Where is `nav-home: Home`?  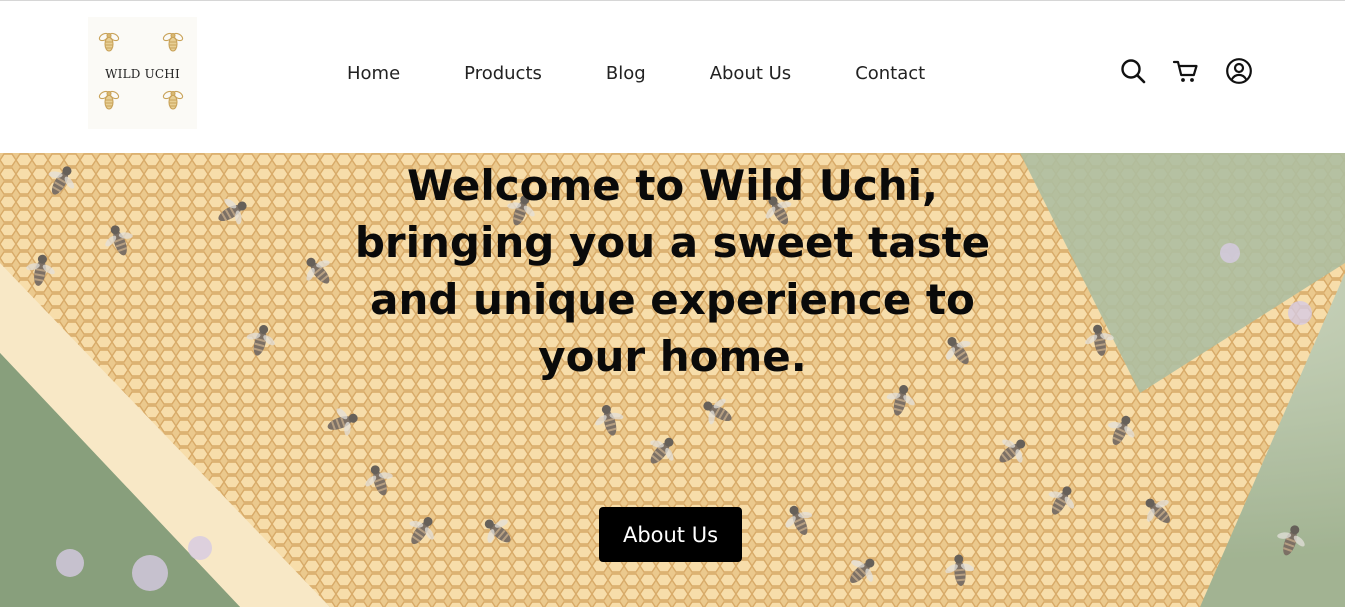 nav-home: Home is located at coordinates (373, 73).